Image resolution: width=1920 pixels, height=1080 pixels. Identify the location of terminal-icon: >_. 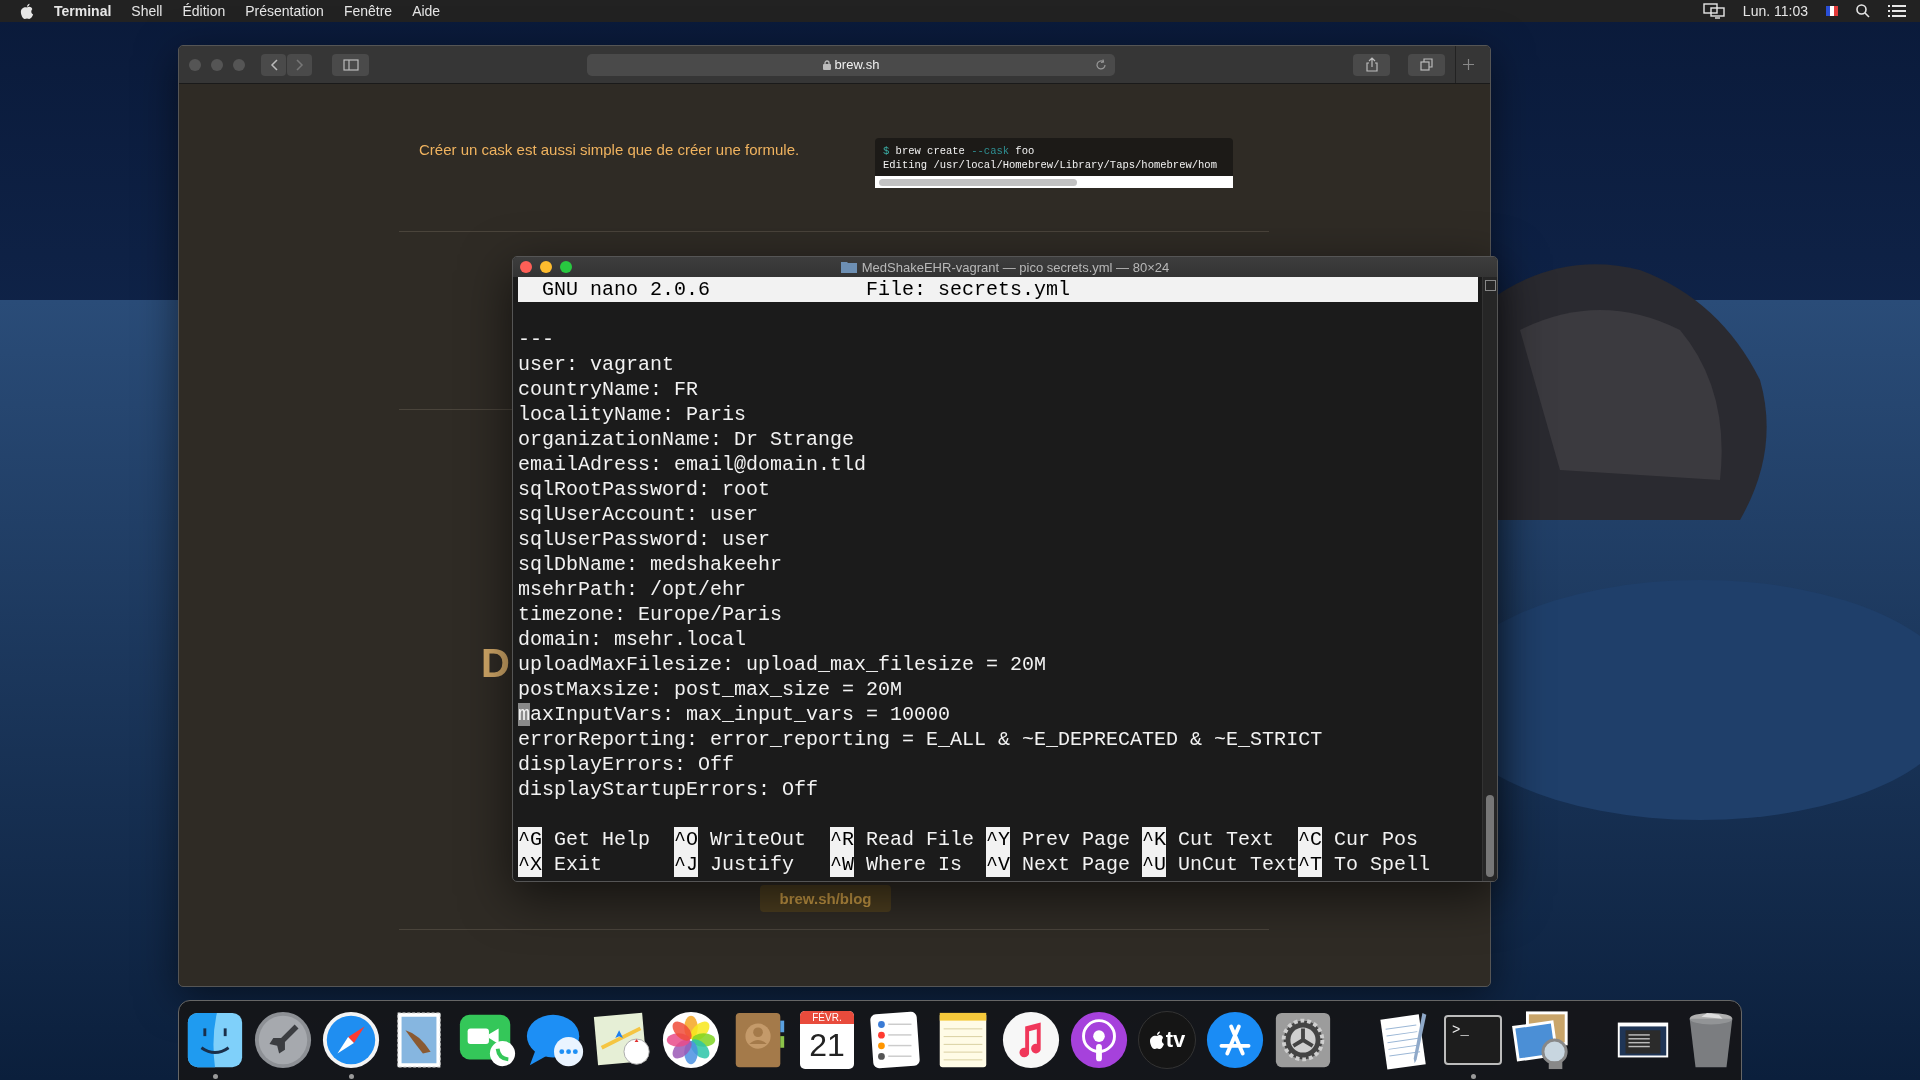
(1473, 1040).